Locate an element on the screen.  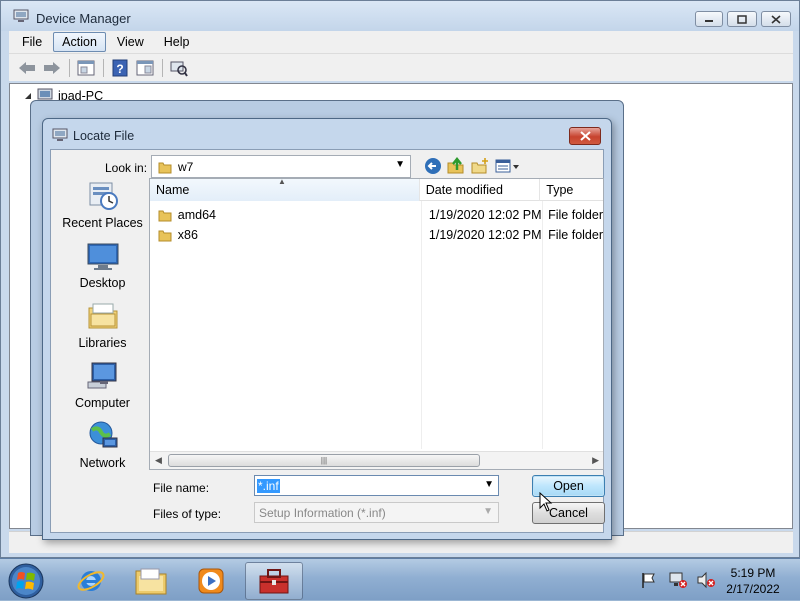
taskbar-internet-explorer is located at coordinates (91, 581).